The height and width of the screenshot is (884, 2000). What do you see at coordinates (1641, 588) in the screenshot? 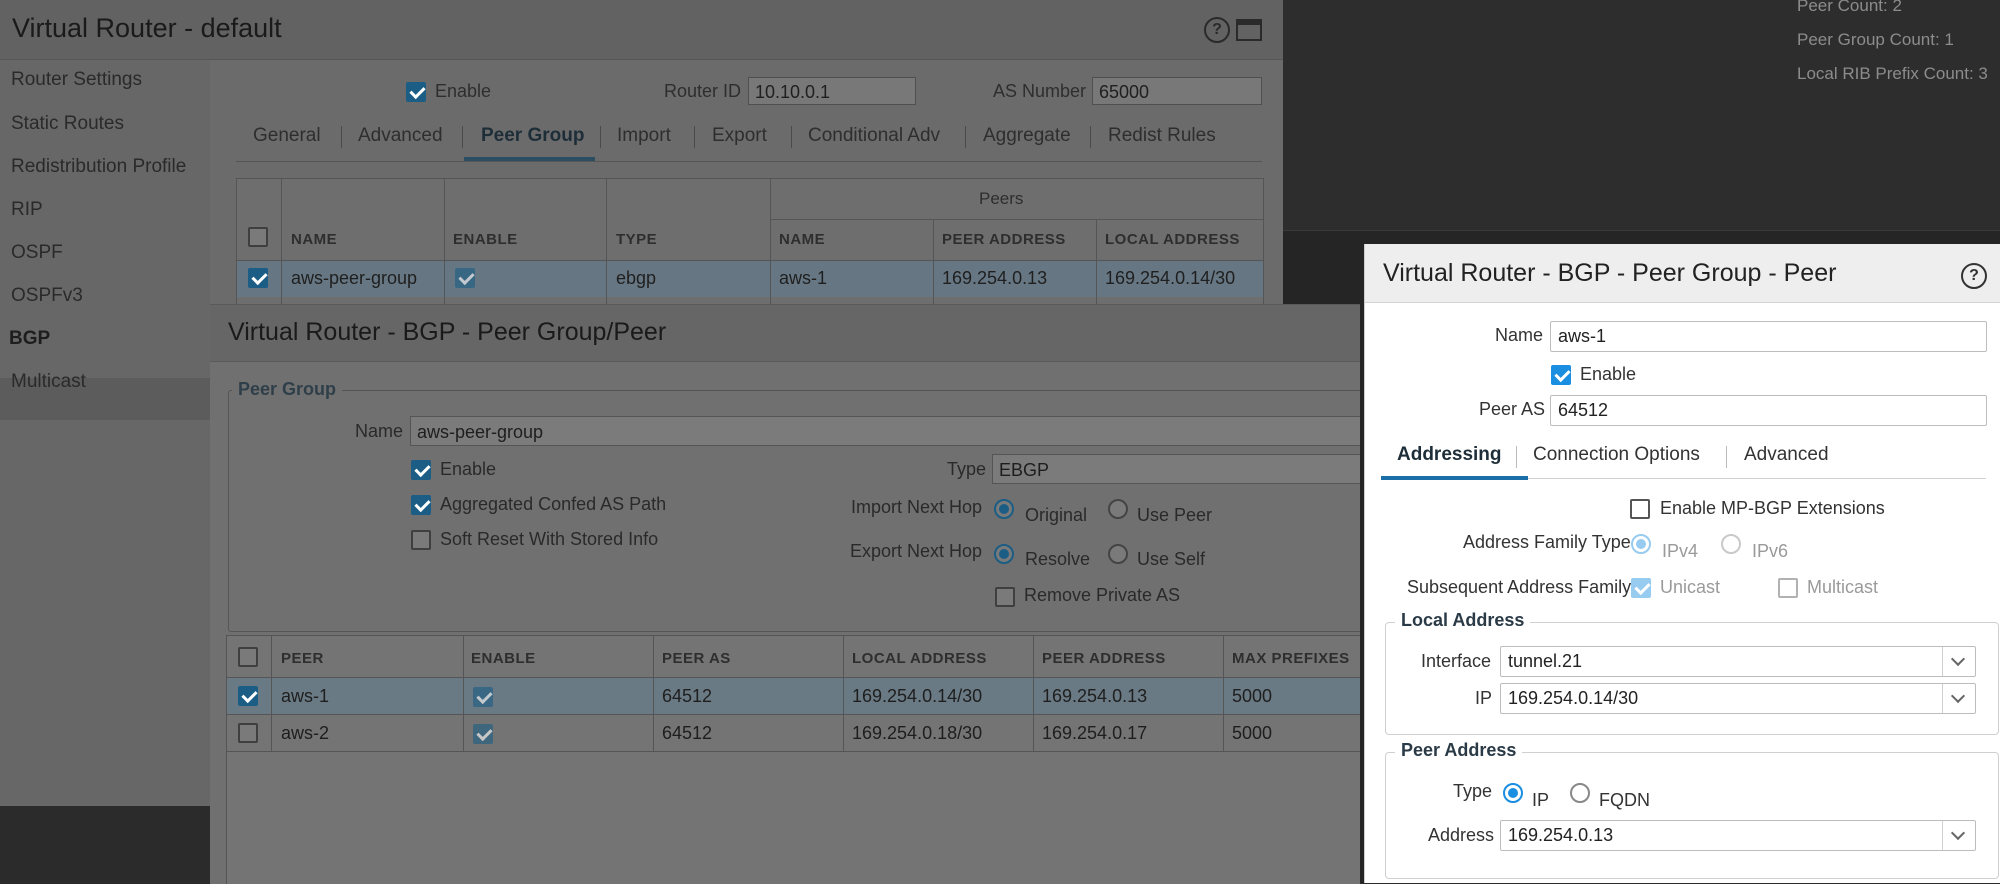
I see `unicast-checkbox` at bounding box center [1641, 588].